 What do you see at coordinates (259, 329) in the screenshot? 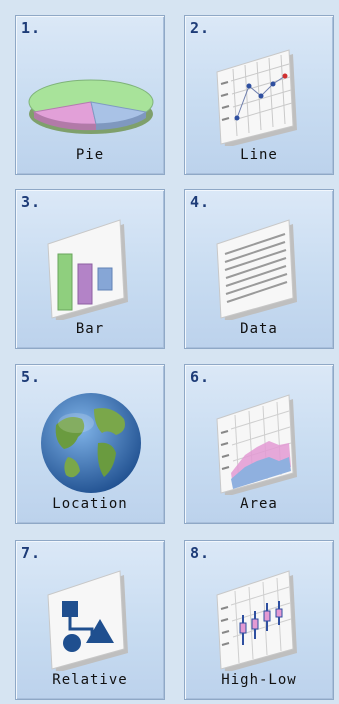
I see `tile-label: Data` at bounding box center [259, 329].